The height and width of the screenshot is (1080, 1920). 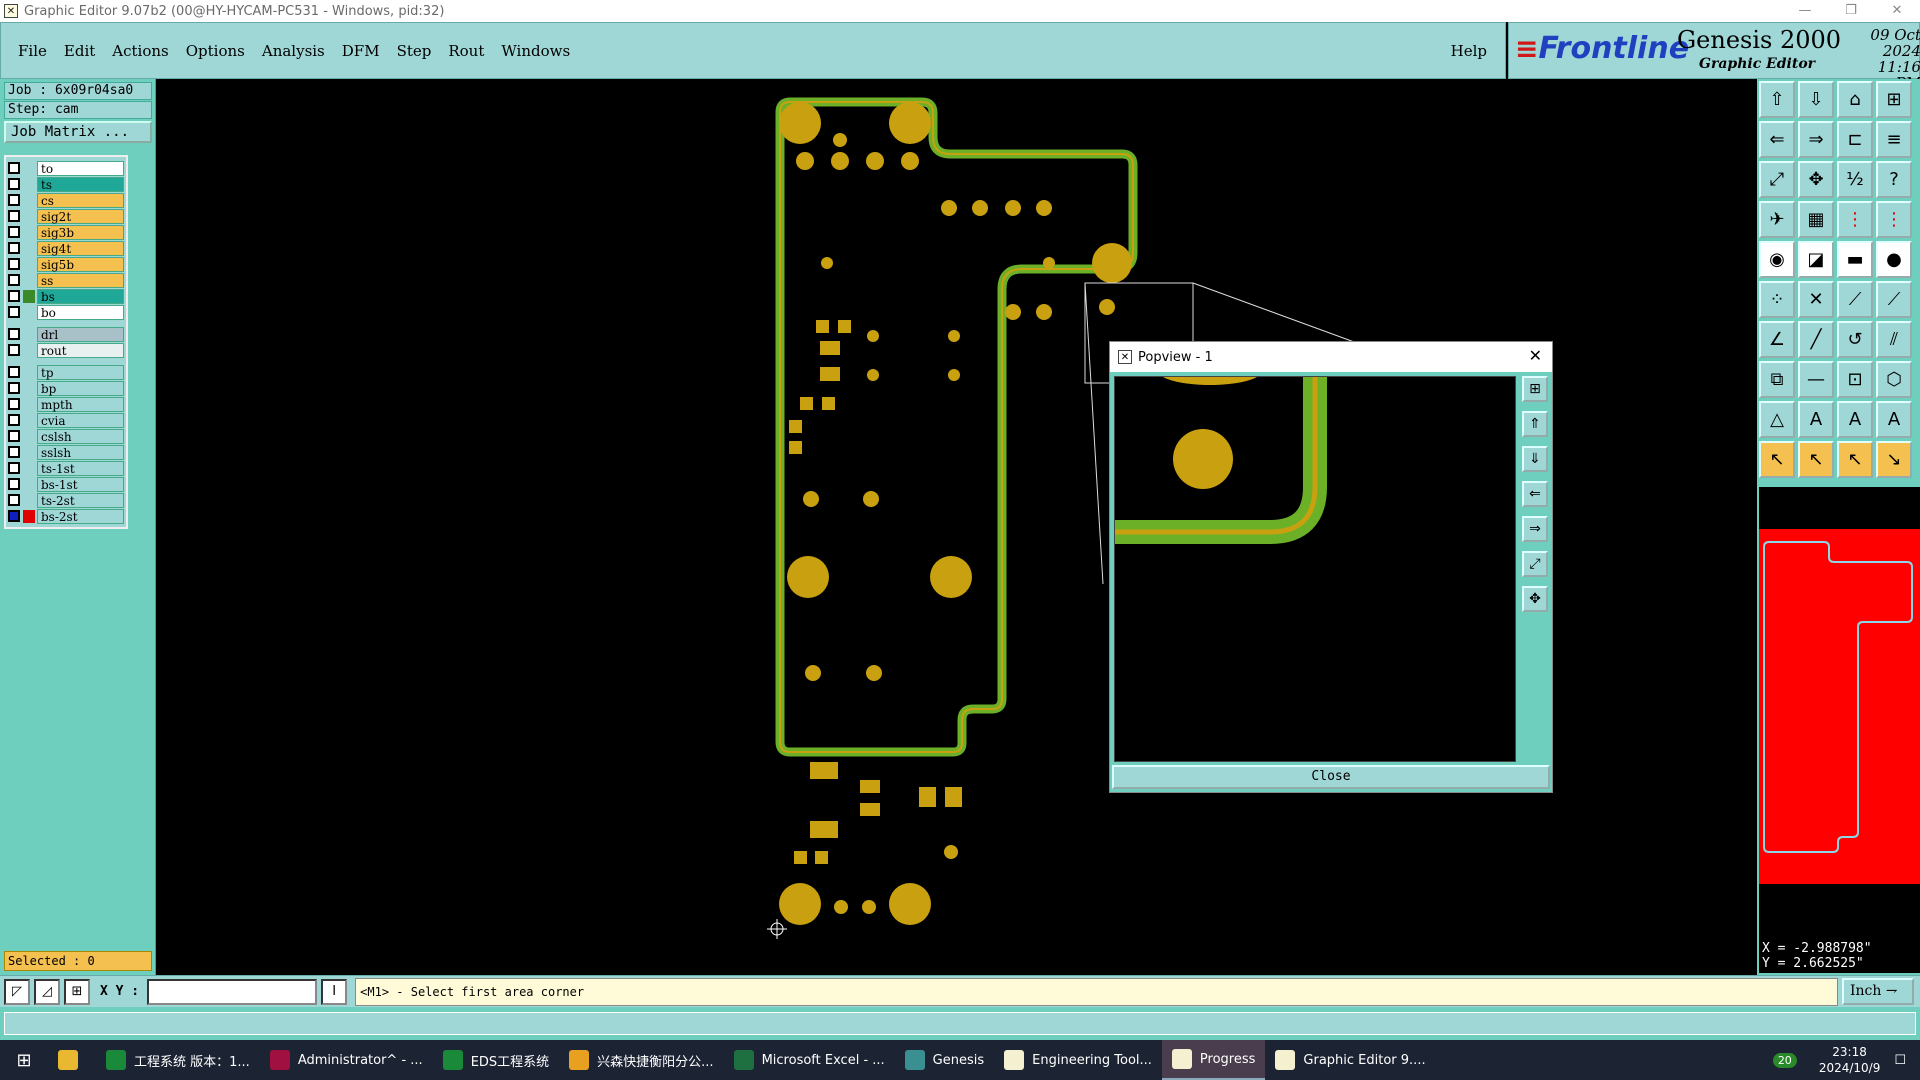 What do you see at coordinates (1894, 219) in the screenshot?
I see `net2-icon: ⋮` at bounding box center [1894, 219].